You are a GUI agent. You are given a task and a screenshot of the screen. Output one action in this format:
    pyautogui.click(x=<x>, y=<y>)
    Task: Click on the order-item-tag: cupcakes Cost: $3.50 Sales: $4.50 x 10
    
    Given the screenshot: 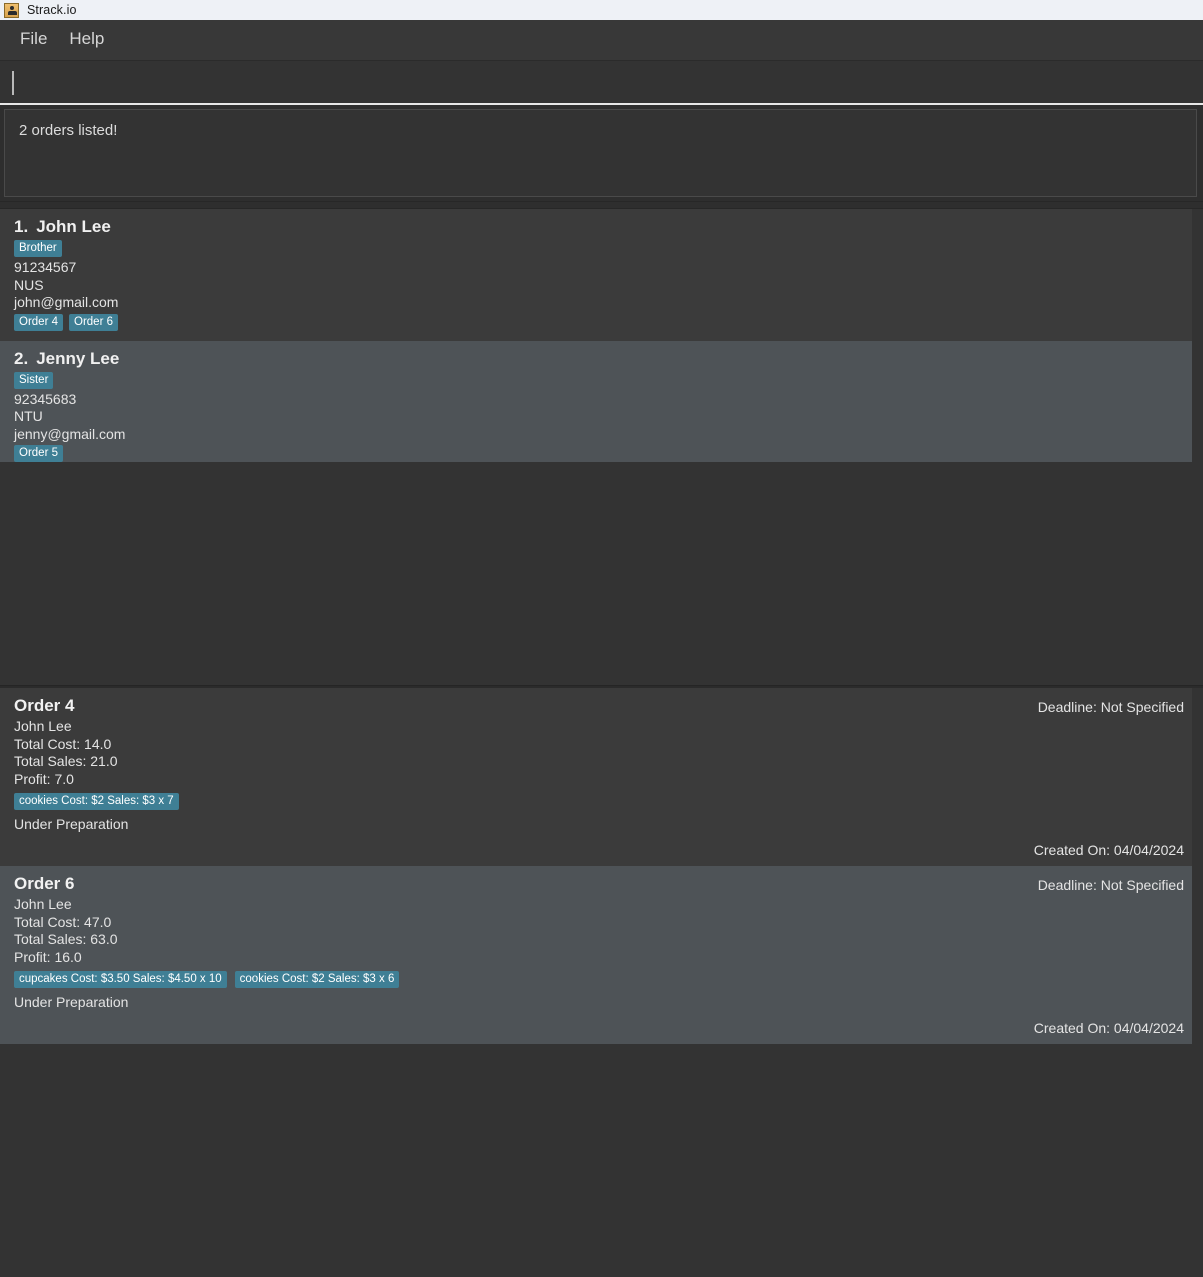 What is the action you would take?
    pyautogui.click(x=120, y=980)
    